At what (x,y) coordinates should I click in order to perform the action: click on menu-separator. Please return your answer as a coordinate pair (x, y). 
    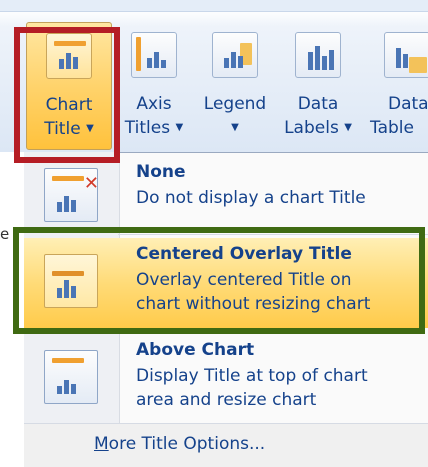
    Looking at the image, I should click on (273, 234).